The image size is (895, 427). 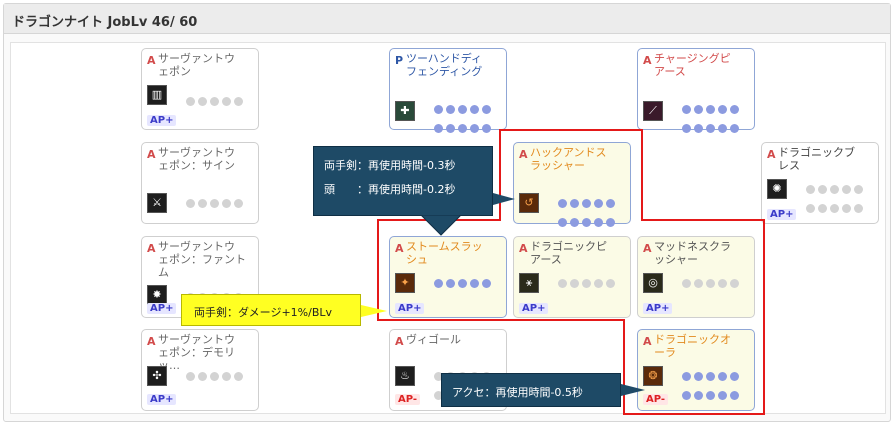 I want to click on panel-header: ドラゴンナイト JobLv 46/ 60, so click(x=447, y=19).